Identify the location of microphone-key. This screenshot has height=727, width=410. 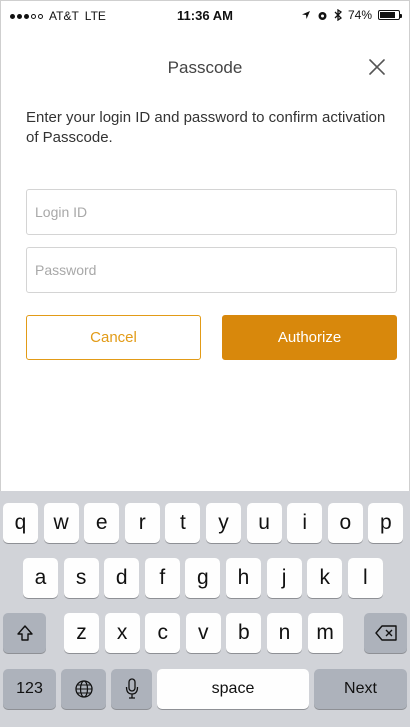
(131, 689).